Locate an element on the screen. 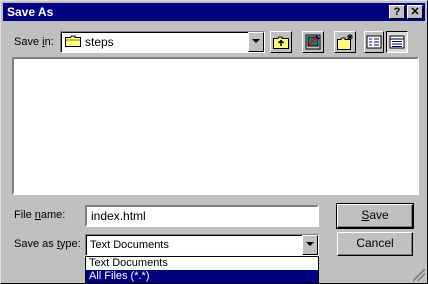 This screenshot has width=428, height=284. save-in-value: steps is located at coordinates (99, 42).